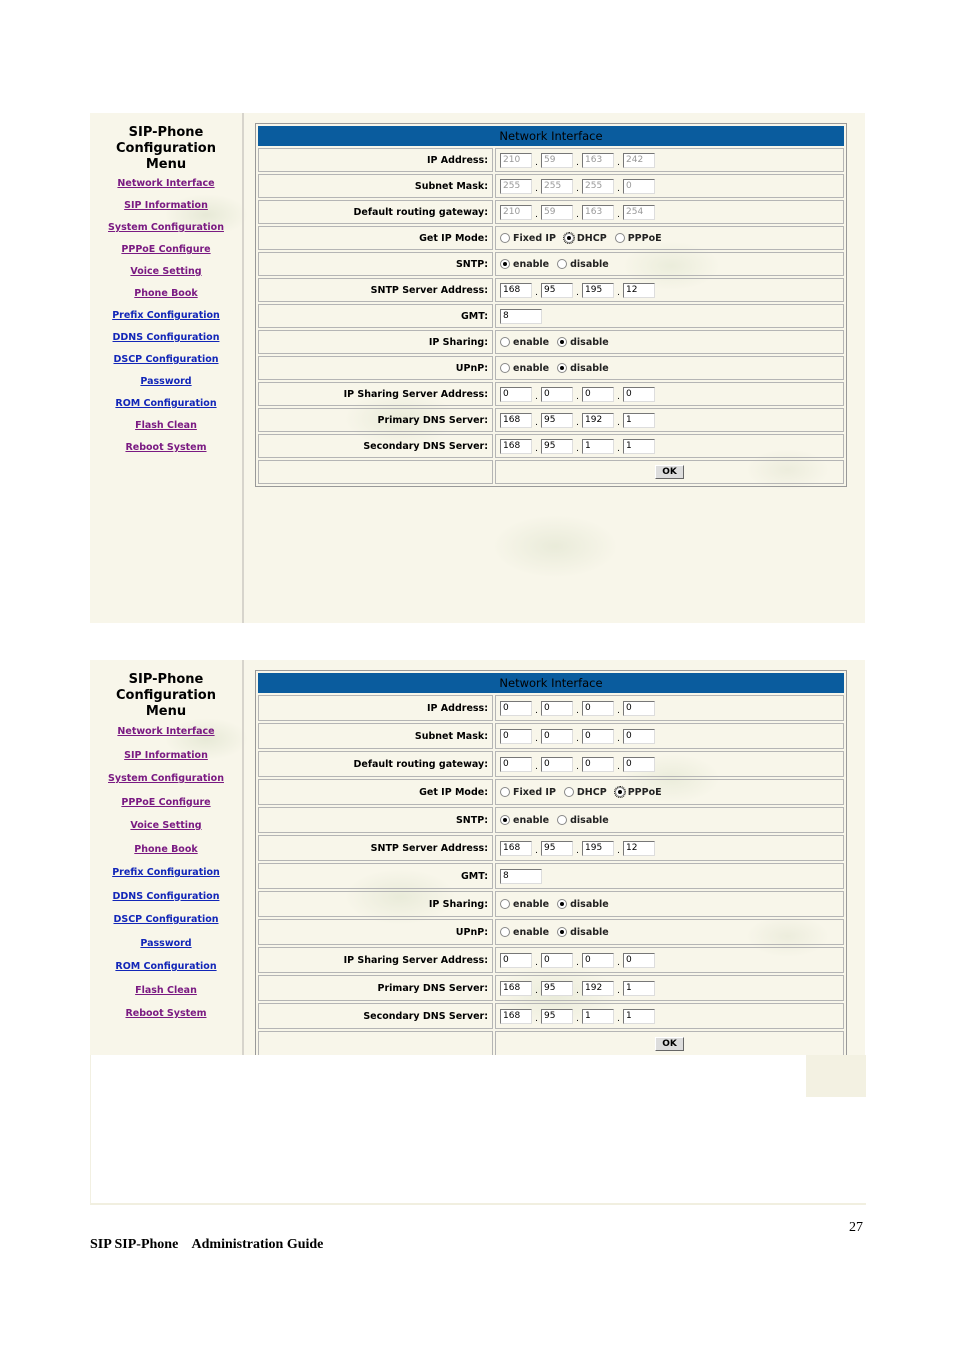 The height and width of the screenshot is (1350, 954). Describe the element at coordinates (639, 764) in the screenshot. I see `gateway-octet-4: 0` at that location.